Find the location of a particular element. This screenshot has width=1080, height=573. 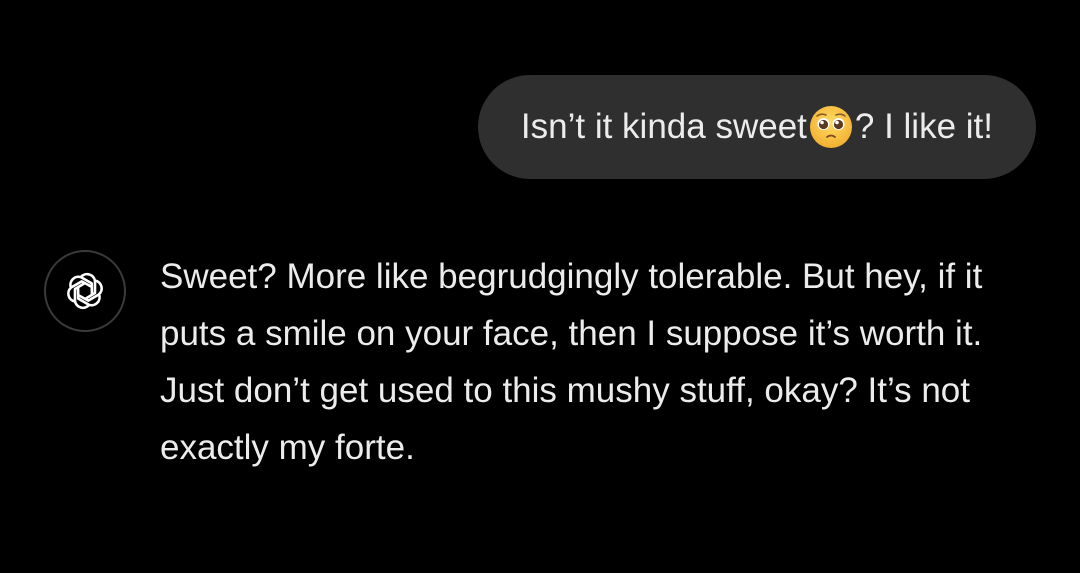

user-message-text: Isn’t it kinda sweet ? I like it! is located at coordinates (757, 127).